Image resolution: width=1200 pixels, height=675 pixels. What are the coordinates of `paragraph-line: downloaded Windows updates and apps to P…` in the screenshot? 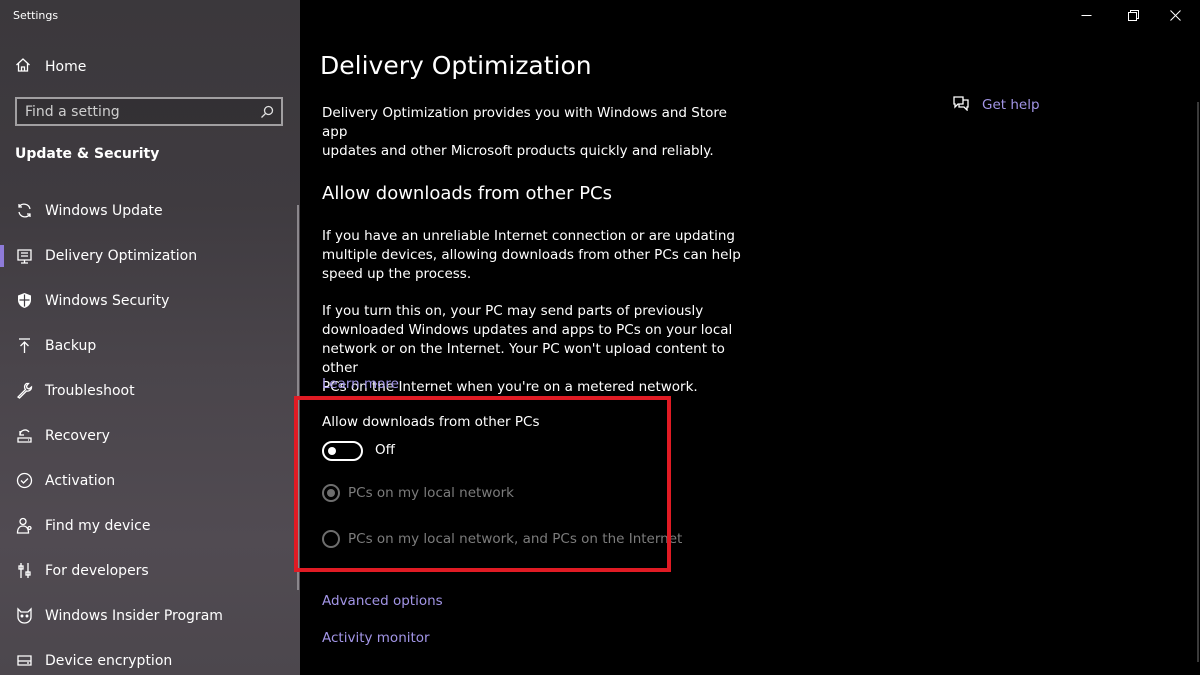 It's located at (527, 330).